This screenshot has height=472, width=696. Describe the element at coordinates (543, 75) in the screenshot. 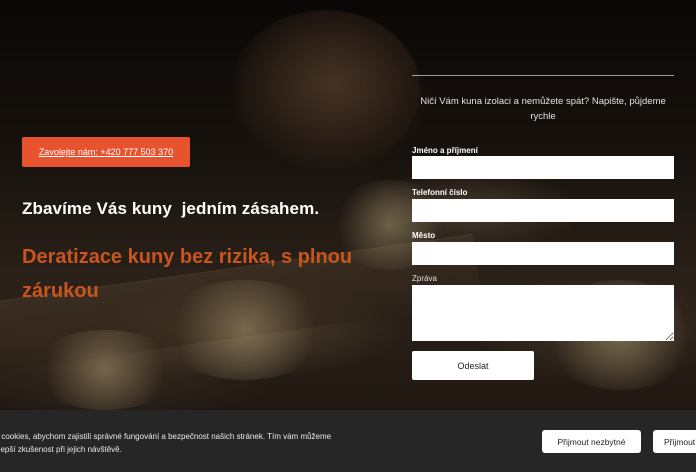

I see `form-divider` at that location.